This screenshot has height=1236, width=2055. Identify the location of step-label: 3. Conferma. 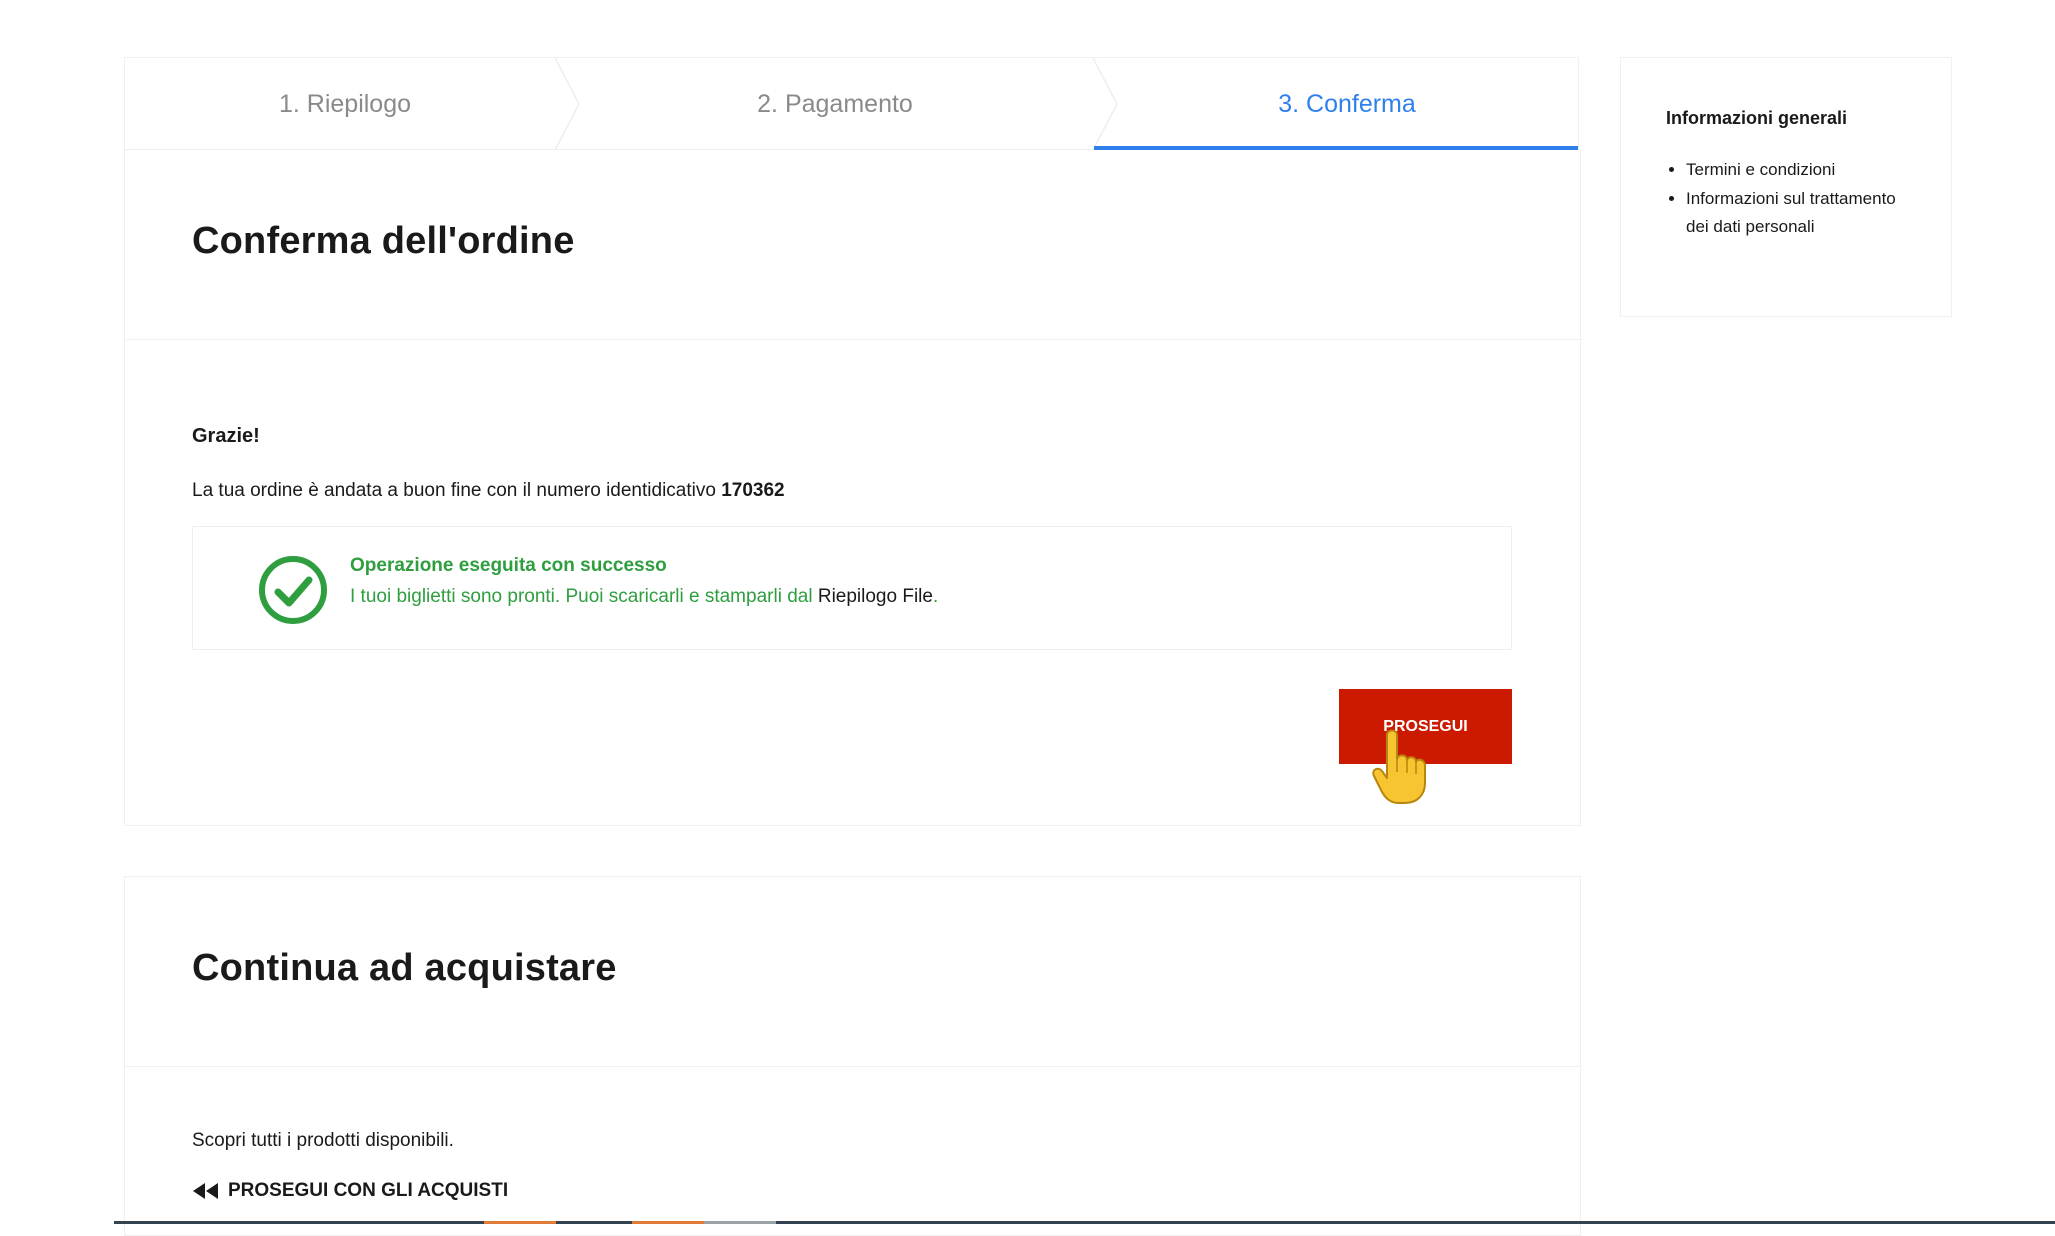
(1347, 103).